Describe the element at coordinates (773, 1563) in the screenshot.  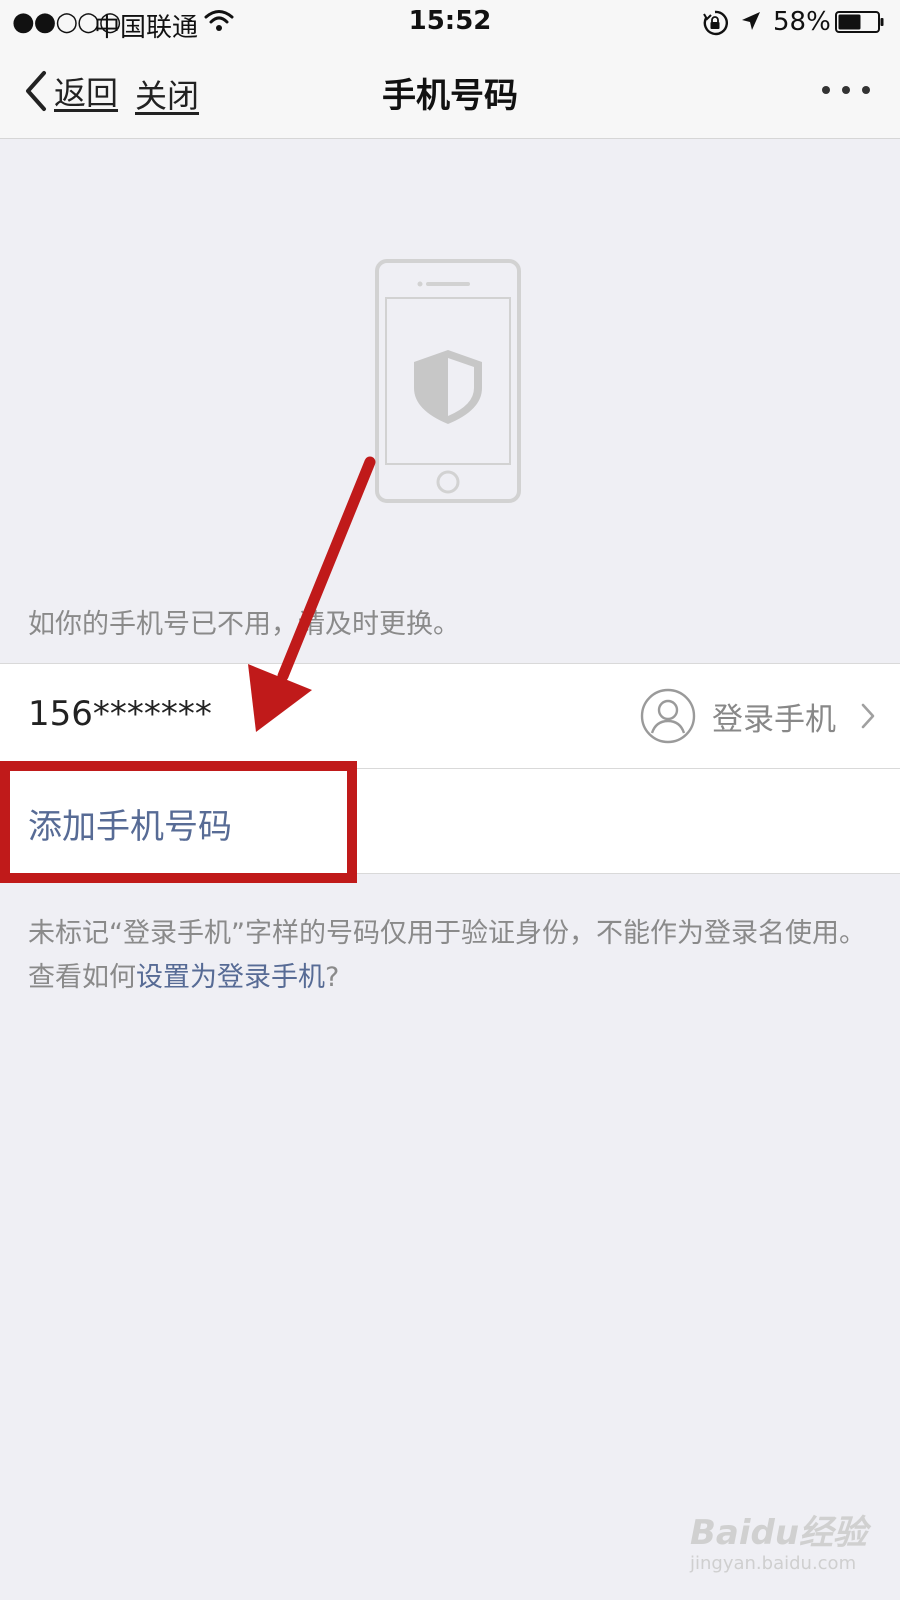
I see `watermark-url: jingyan.baidu.com` at that location.